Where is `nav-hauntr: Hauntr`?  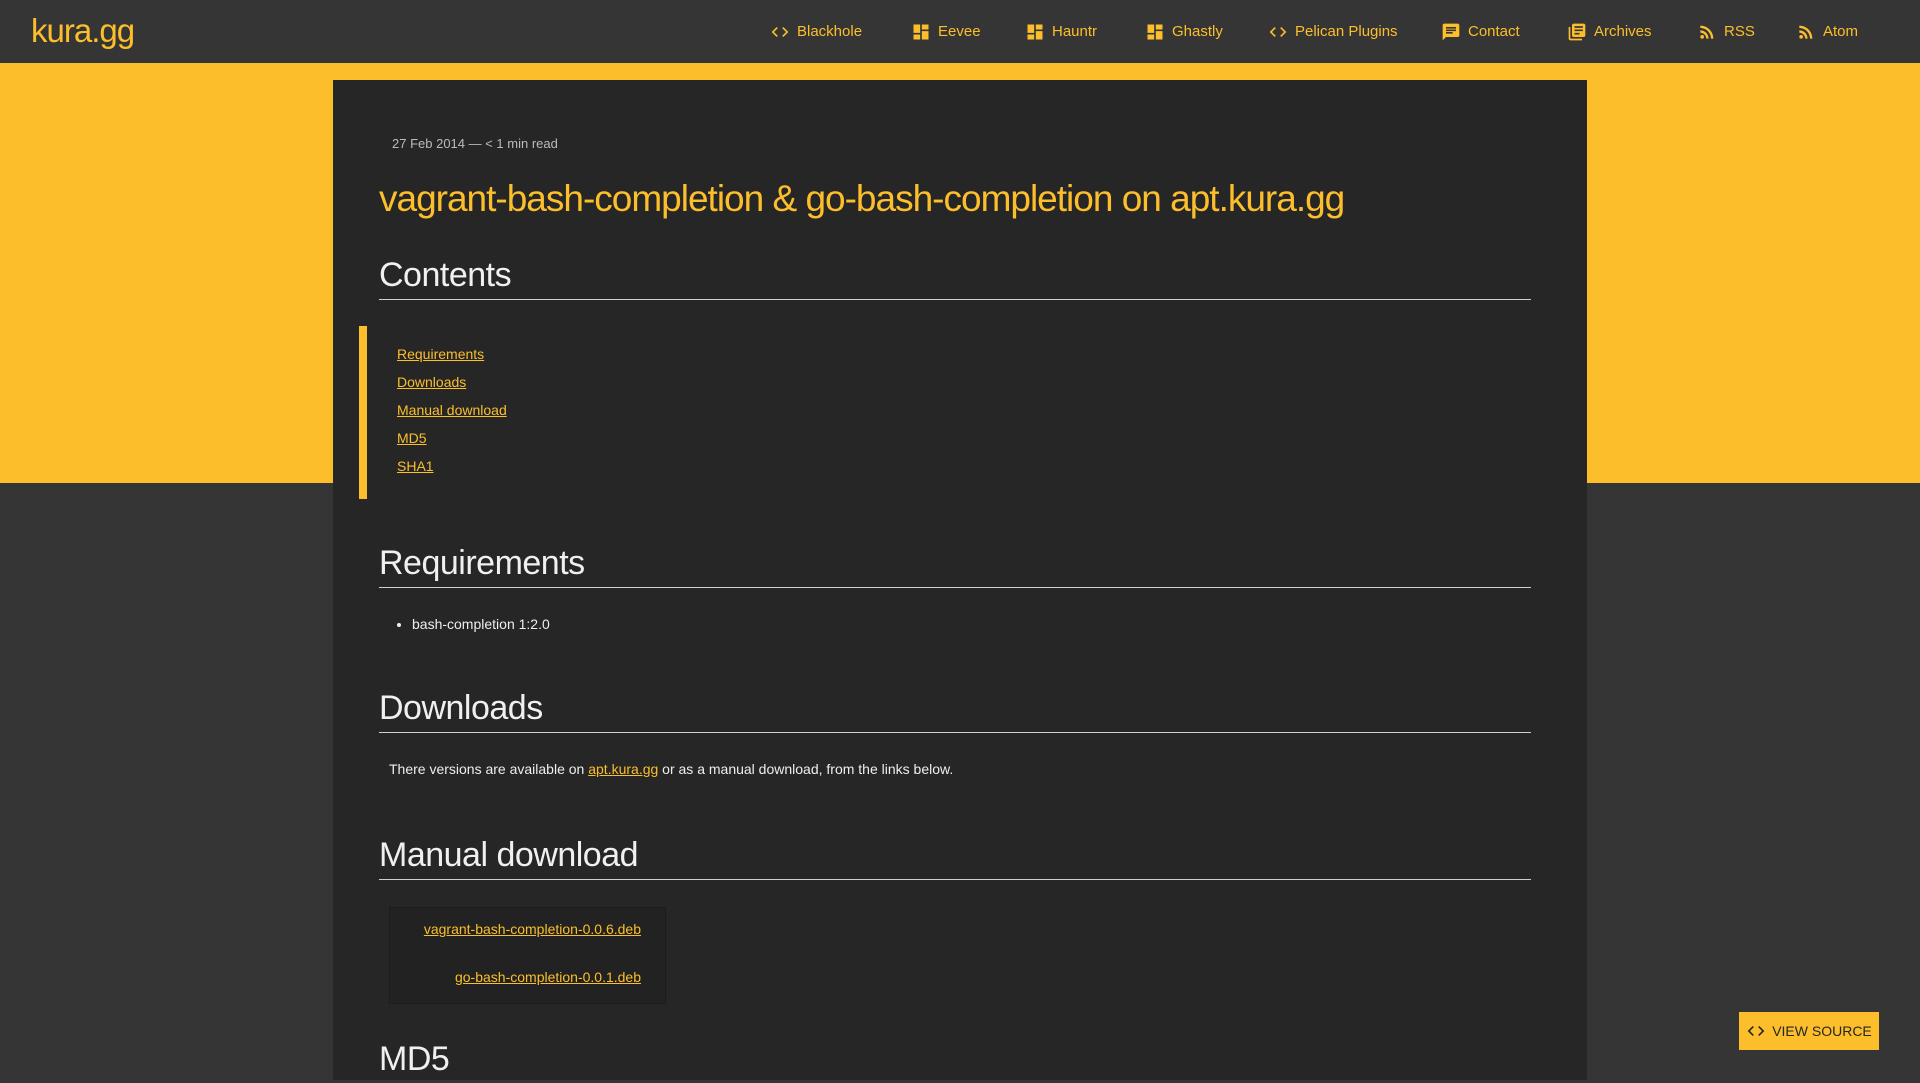
nav-hauntr: Hauntr is located at coordinates (1061, 31).